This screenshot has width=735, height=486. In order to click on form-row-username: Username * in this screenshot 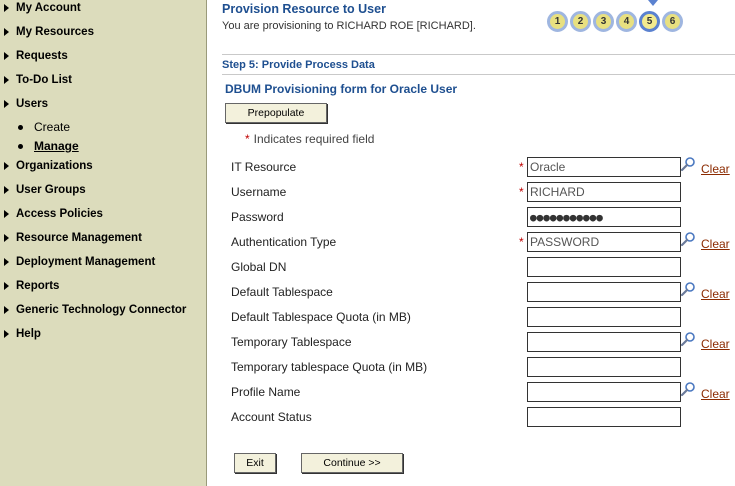, I will do `click(367, 193)`.